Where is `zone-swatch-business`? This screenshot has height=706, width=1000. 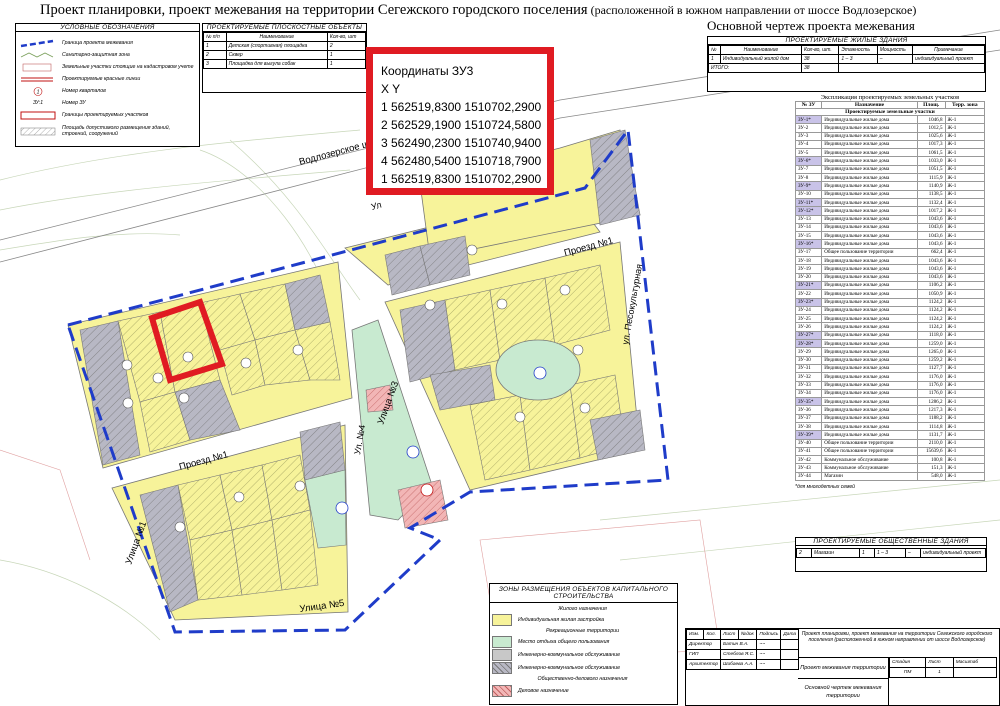 zone-swatch-business is located at coordinates (502, 690).